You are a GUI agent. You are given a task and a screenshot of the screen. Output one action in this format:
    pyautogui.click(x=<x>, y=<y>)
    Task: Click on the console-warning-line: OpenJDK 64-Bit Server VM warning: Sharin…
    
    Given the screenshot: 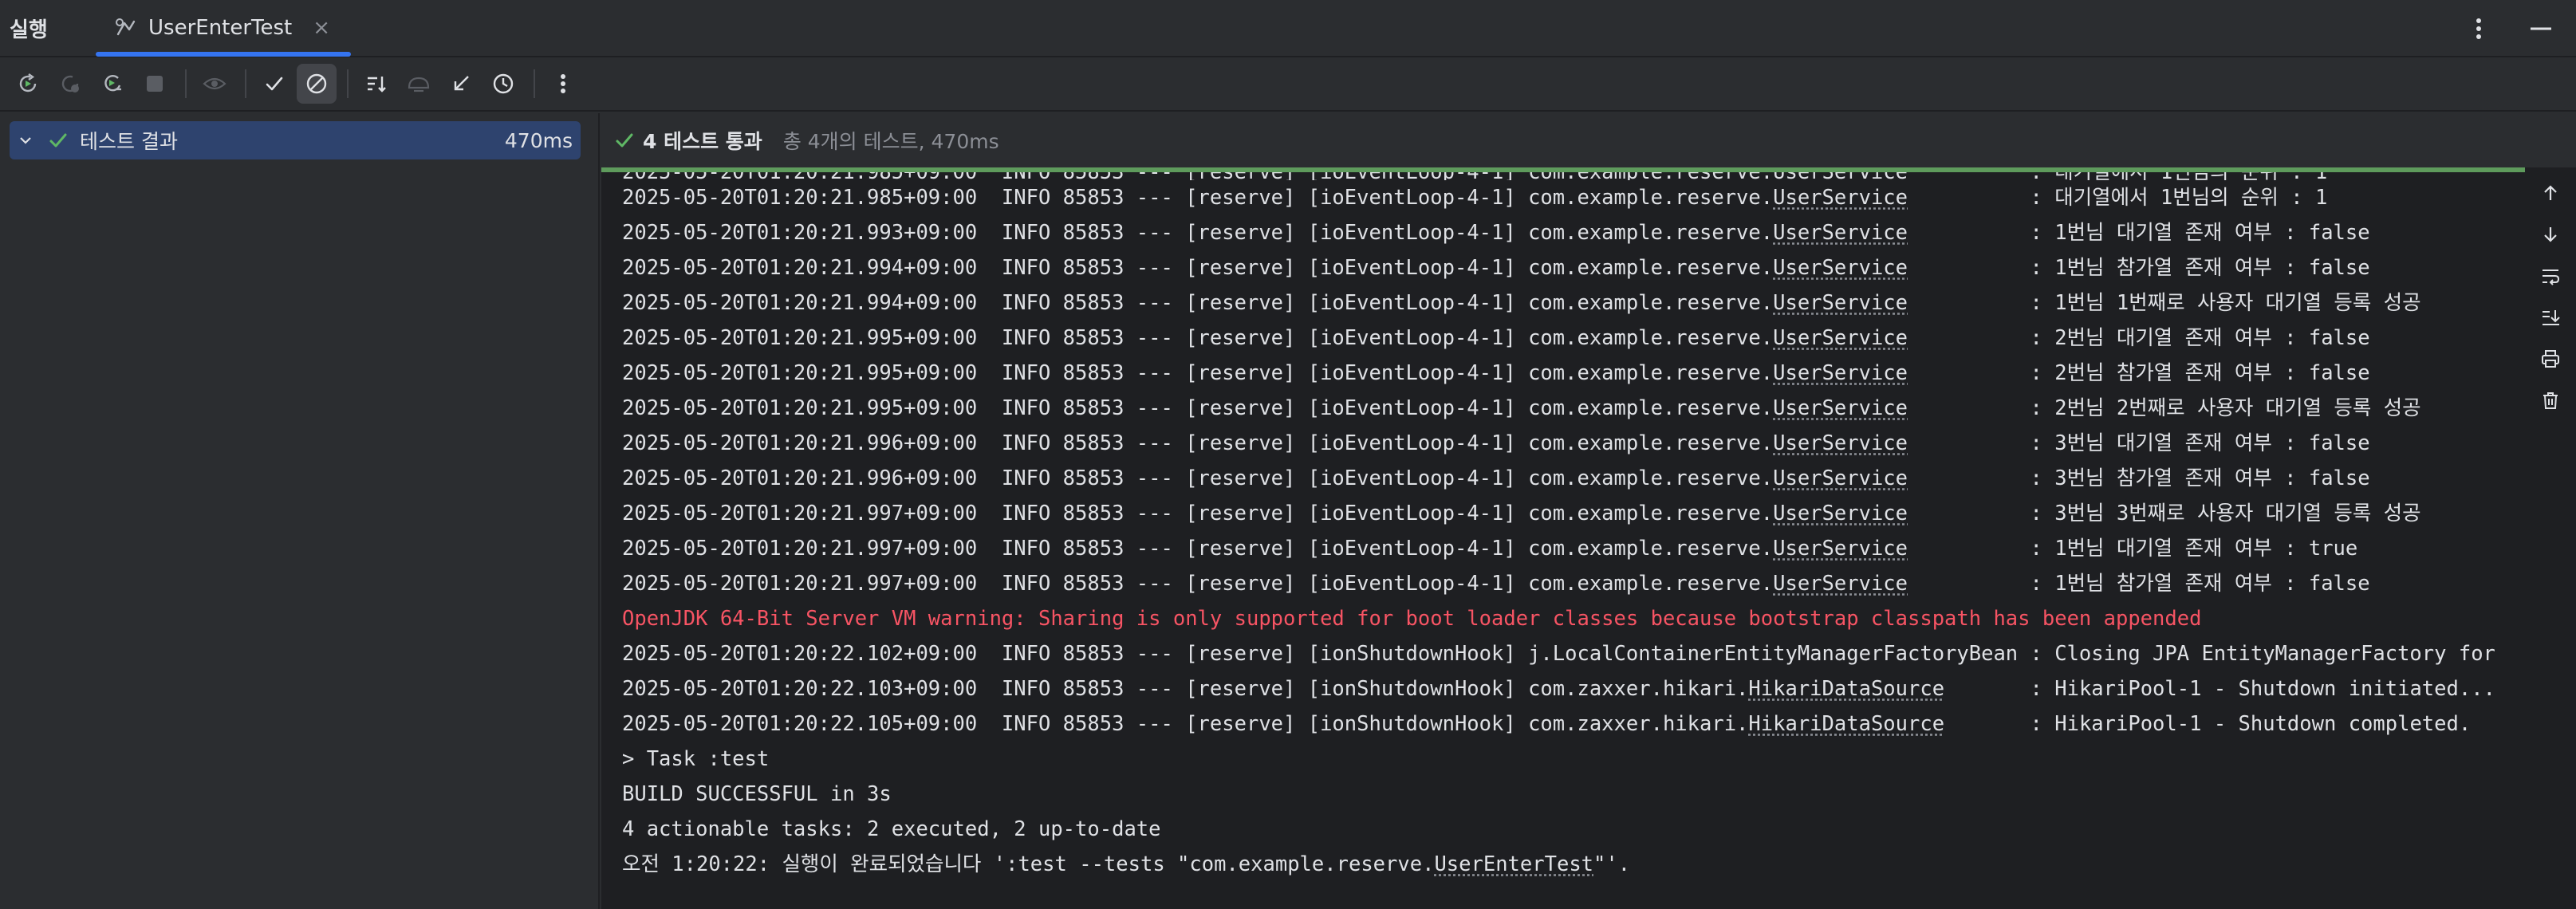 What is the action you would take?
    pyautogui.click(x=1412, y=619)
    